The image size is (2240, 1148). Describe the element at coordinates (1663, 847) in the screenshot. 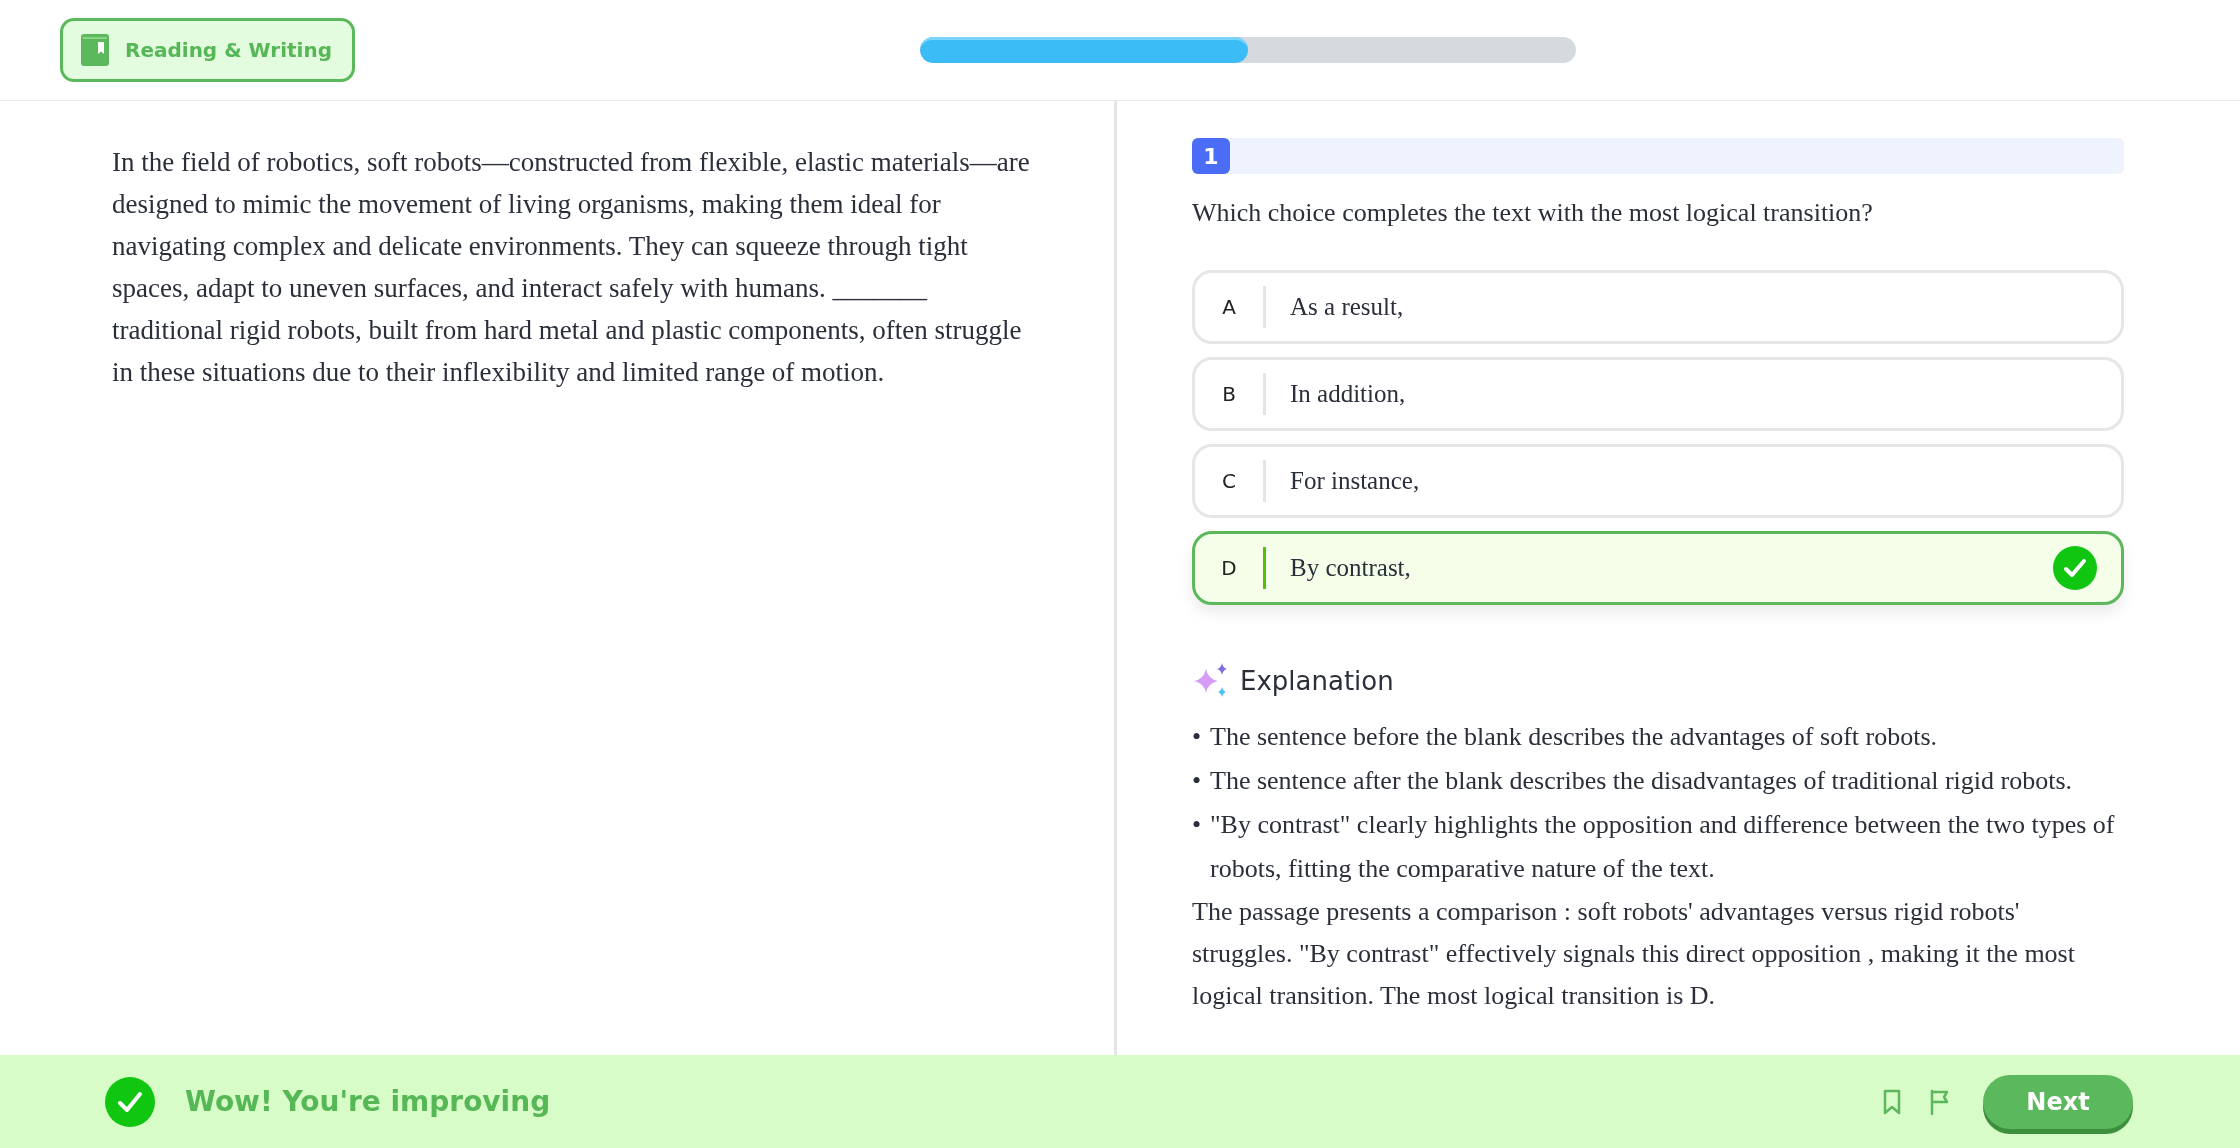

I see `explanation-point: "By contrast" clearly highlights the opposition and difference between the two types of robots, fitting the comparative nature of the text.` at that location.